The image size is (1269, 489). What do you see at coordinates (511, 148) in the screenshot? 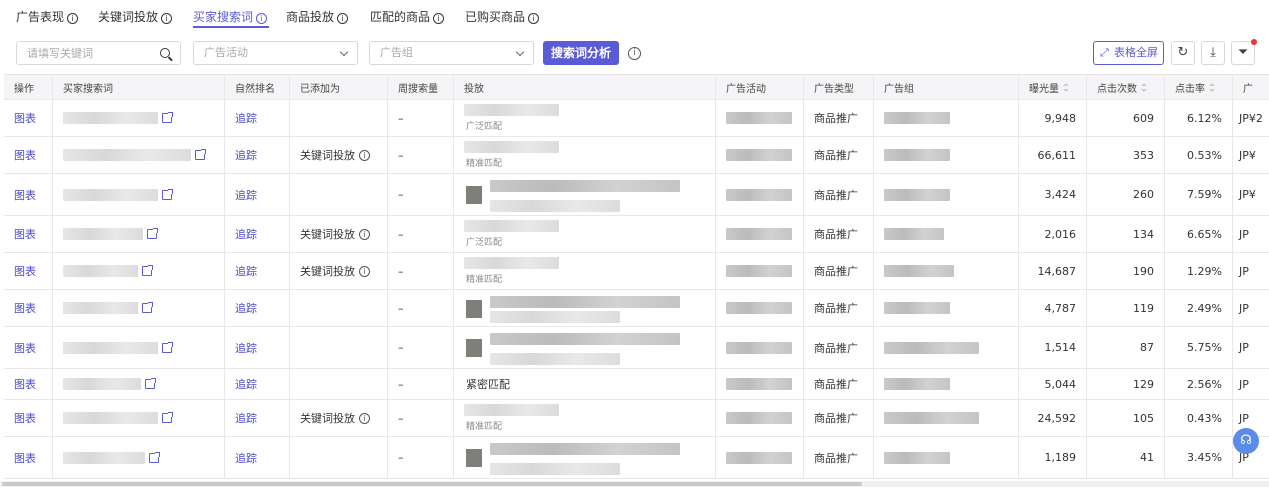
I see `targeting-redacted` at bounding box center [511, 148].